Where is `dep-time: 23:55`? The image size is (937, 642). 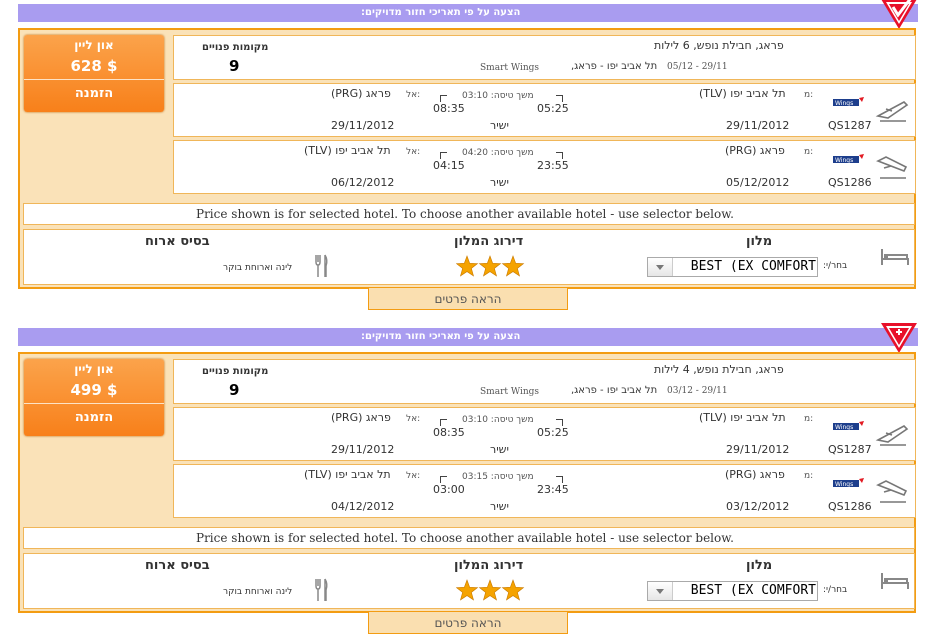 dep-time: 23:55 is located at coordinates (553, 165).